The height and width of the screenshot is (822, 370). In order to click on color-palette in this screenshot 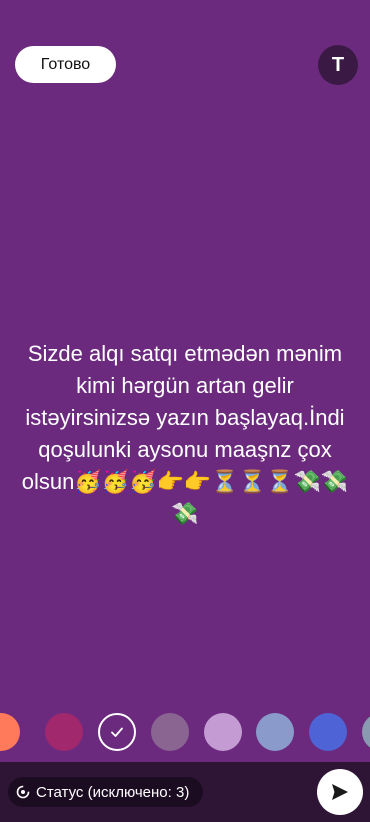, I will do `click(185, 732)`.